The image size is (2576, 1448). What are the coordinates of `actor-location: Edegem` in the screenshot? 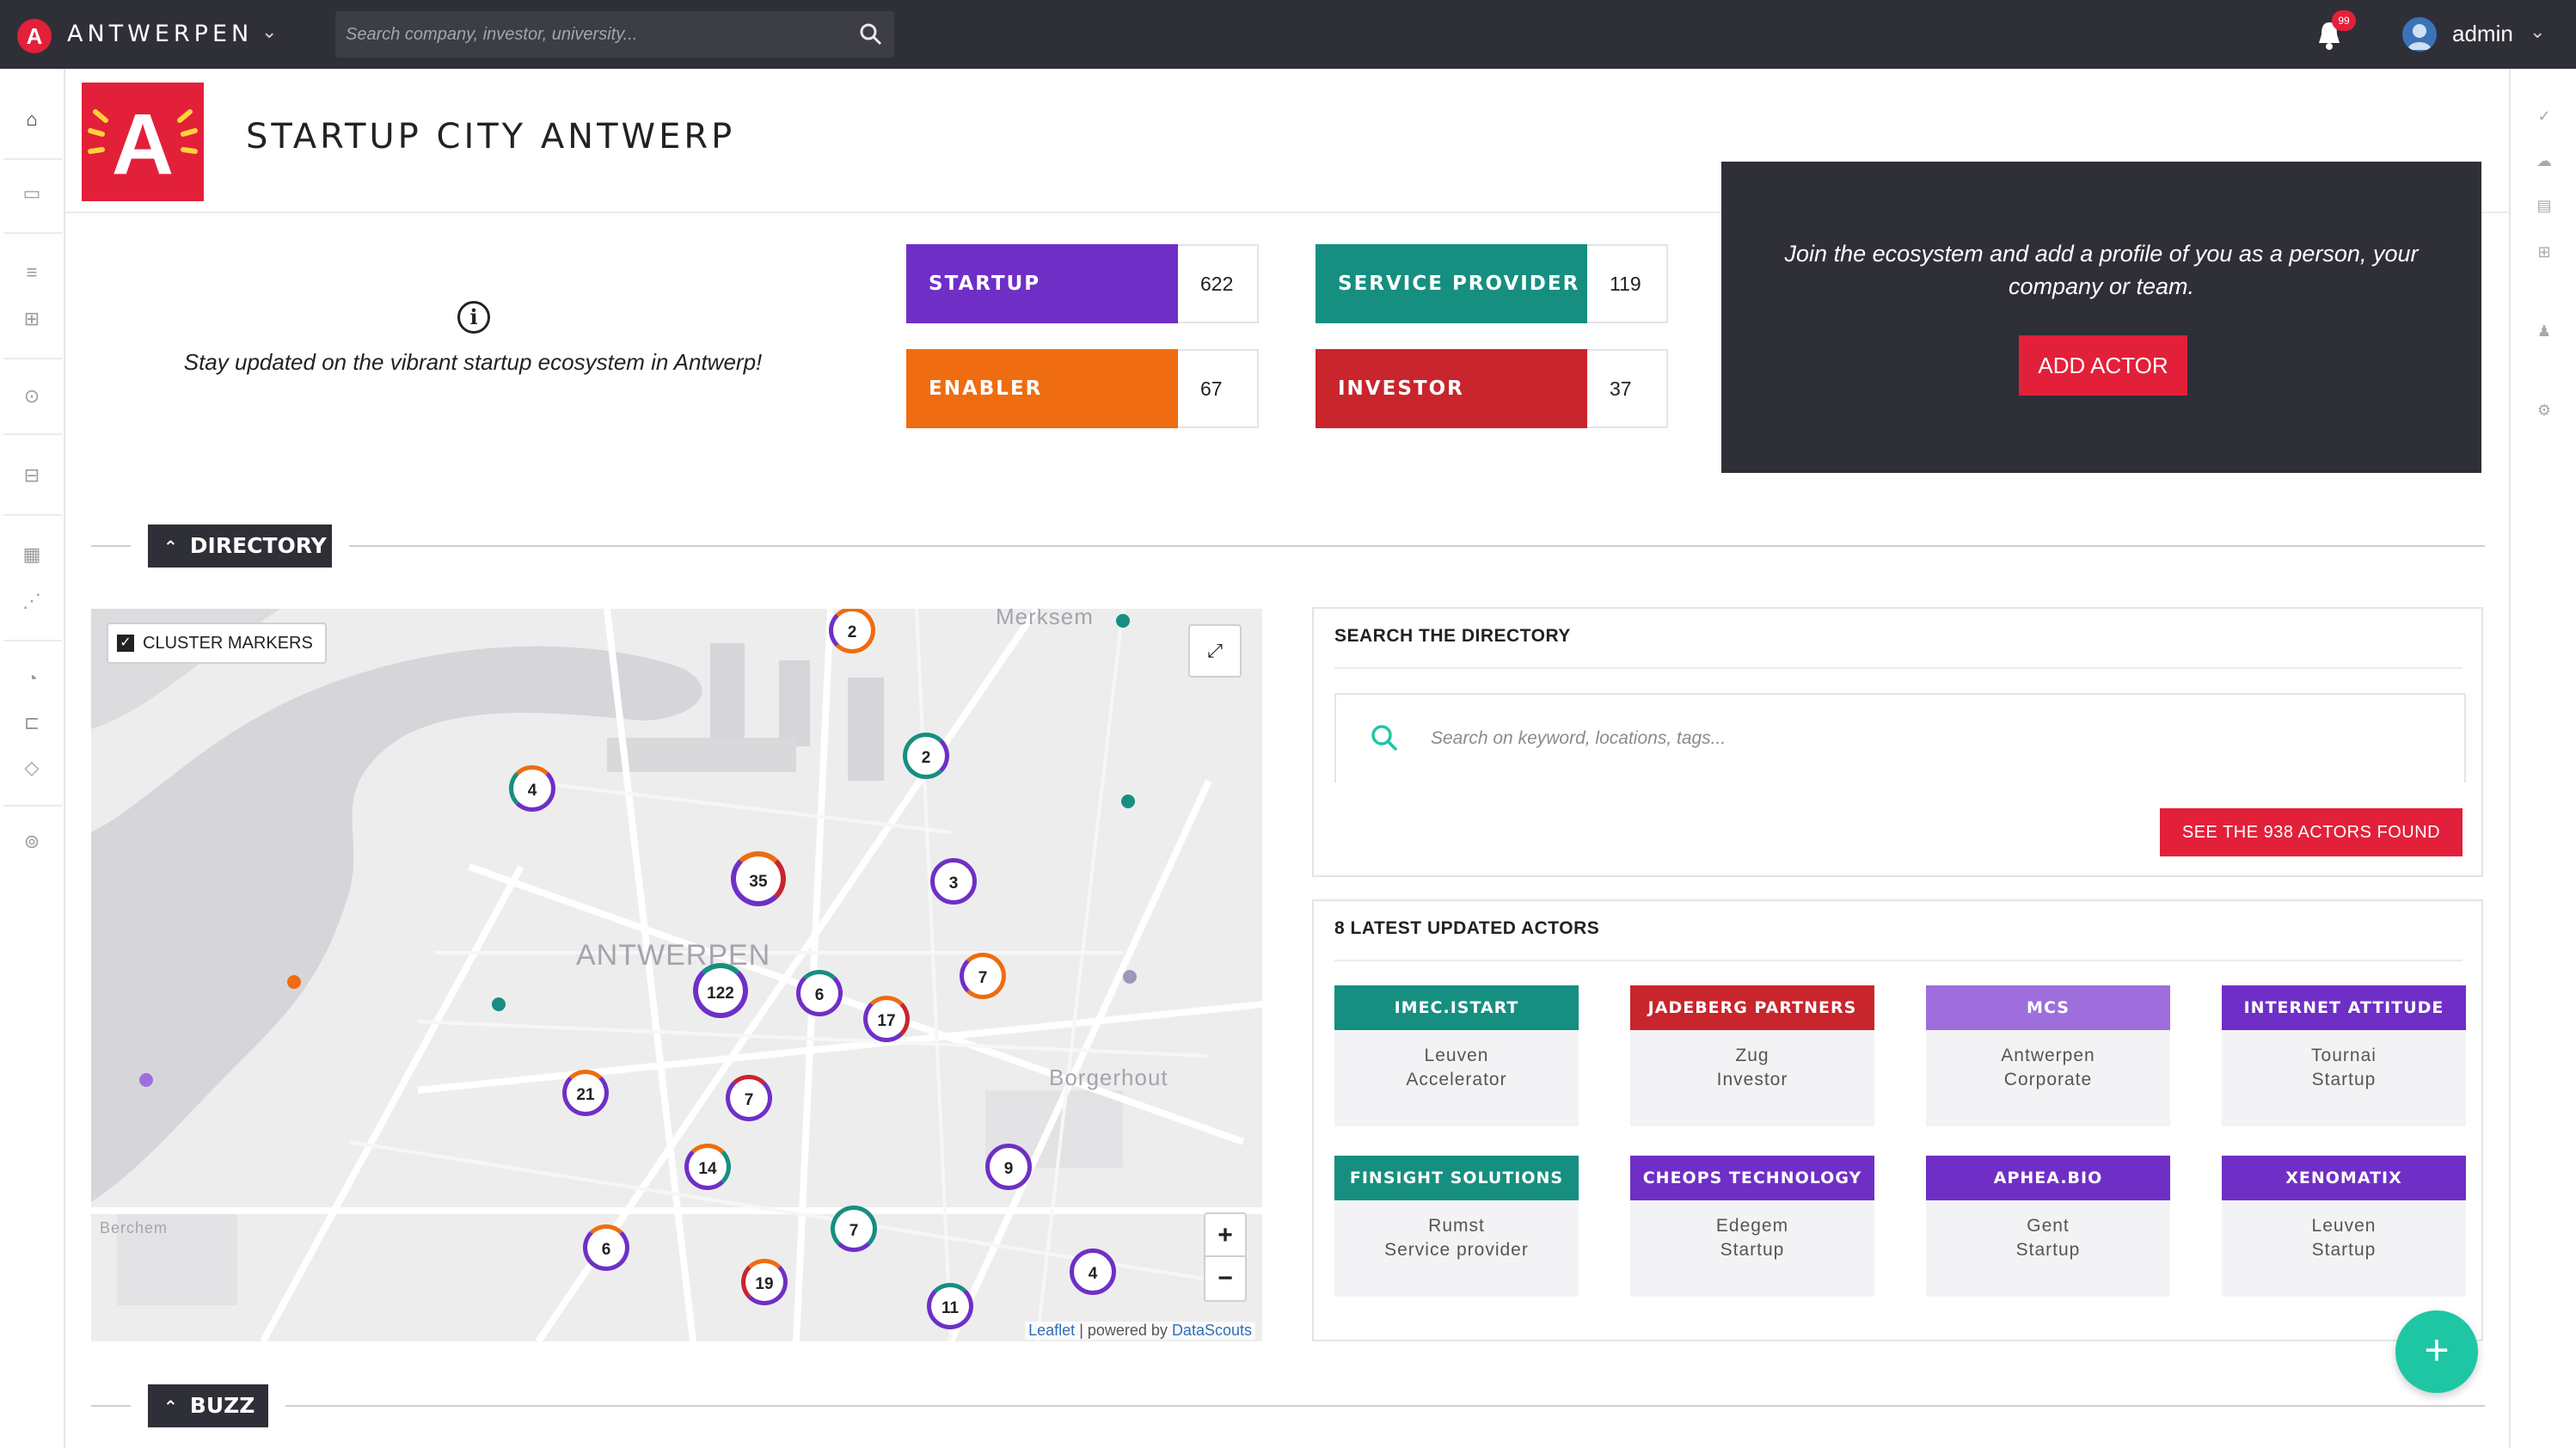 It's located at (1752, 1226).